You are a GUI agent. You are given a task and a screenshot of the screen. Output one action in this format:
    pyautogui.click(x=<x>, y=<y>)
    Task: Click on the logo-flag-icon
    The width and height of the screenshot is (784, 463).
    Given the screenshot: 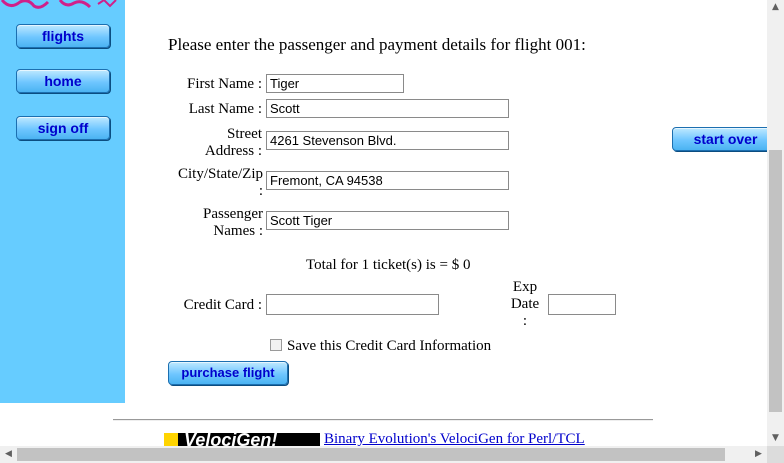 What is the action you would take?
    pyautogui.click(x=171, y=440)
    